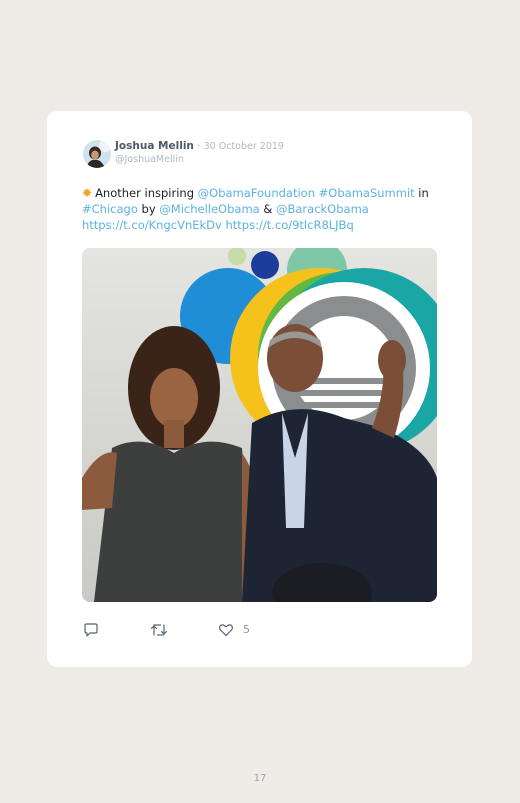 Image resolution: width=520 pixels, height=803 pixels. What do you see at coordinates (97, 154) in the screenshot?
I see `avatar` at bounding box center [97, 154].